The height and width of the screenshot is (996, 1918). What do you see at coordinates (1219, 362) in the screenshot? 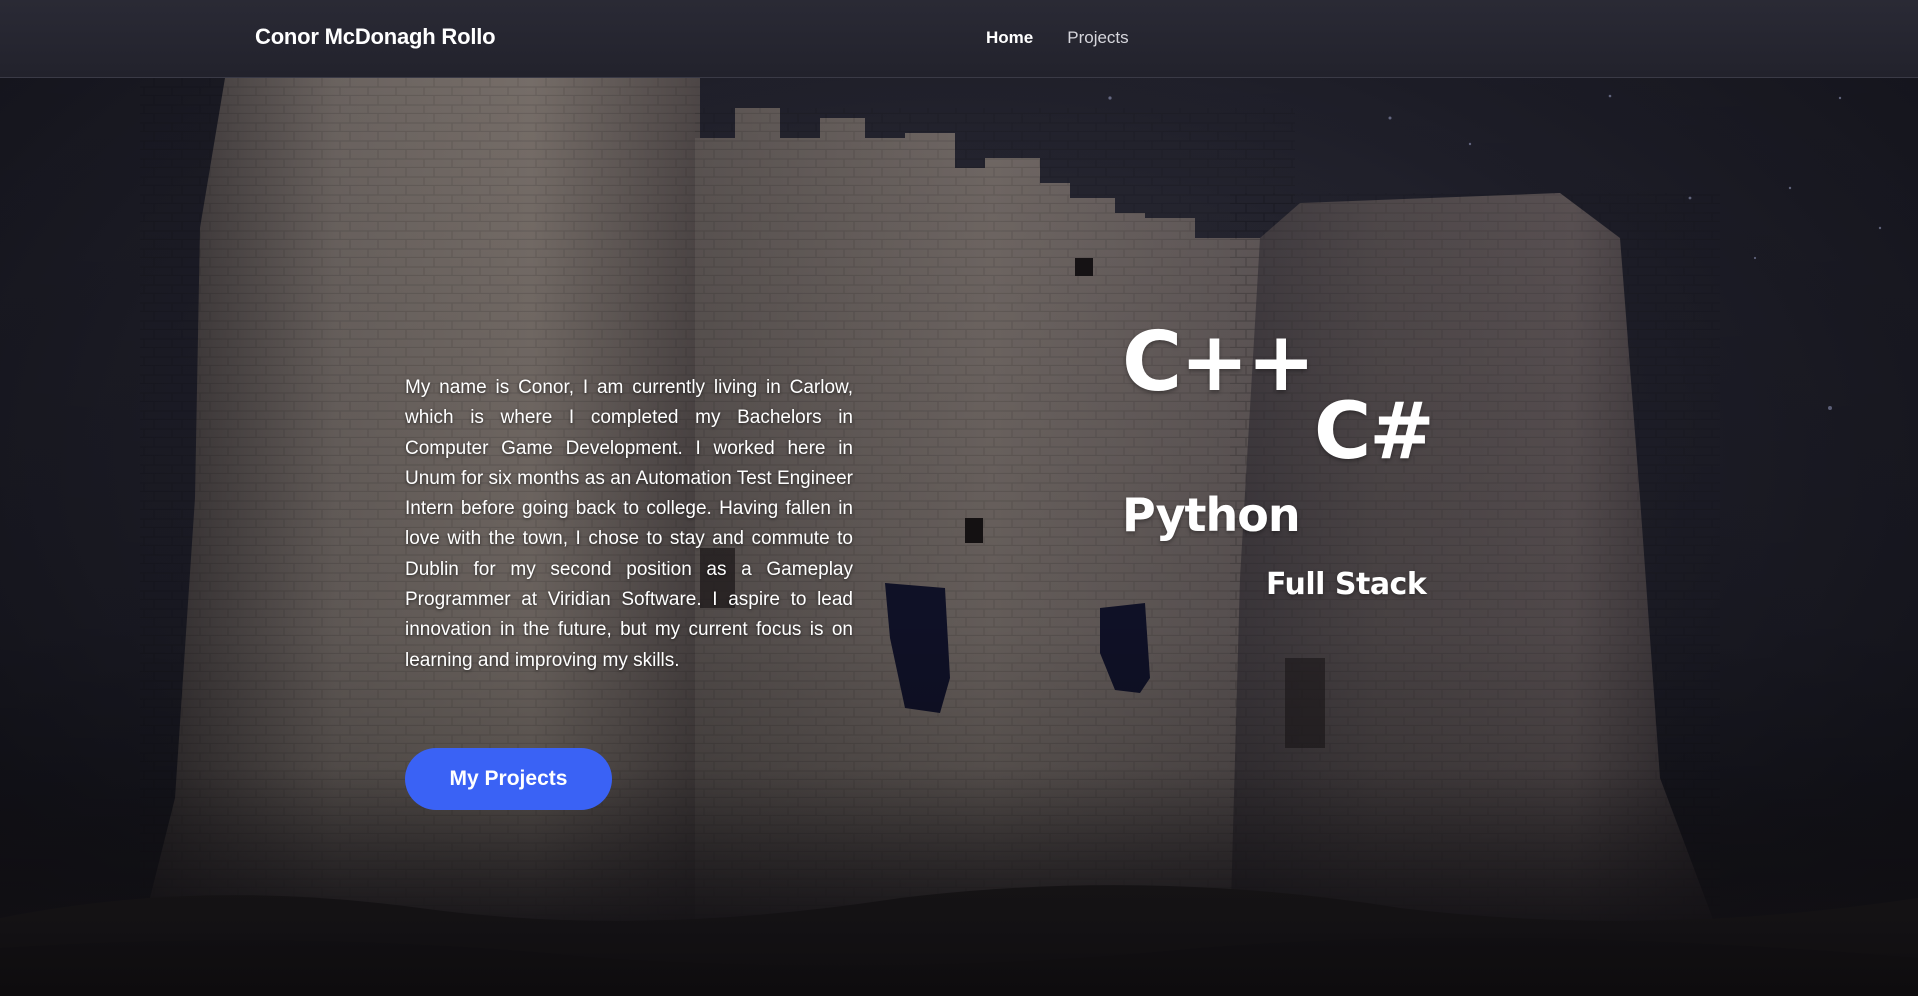
I see `skill-cpp: C++` at bounding box center [1219, 362].